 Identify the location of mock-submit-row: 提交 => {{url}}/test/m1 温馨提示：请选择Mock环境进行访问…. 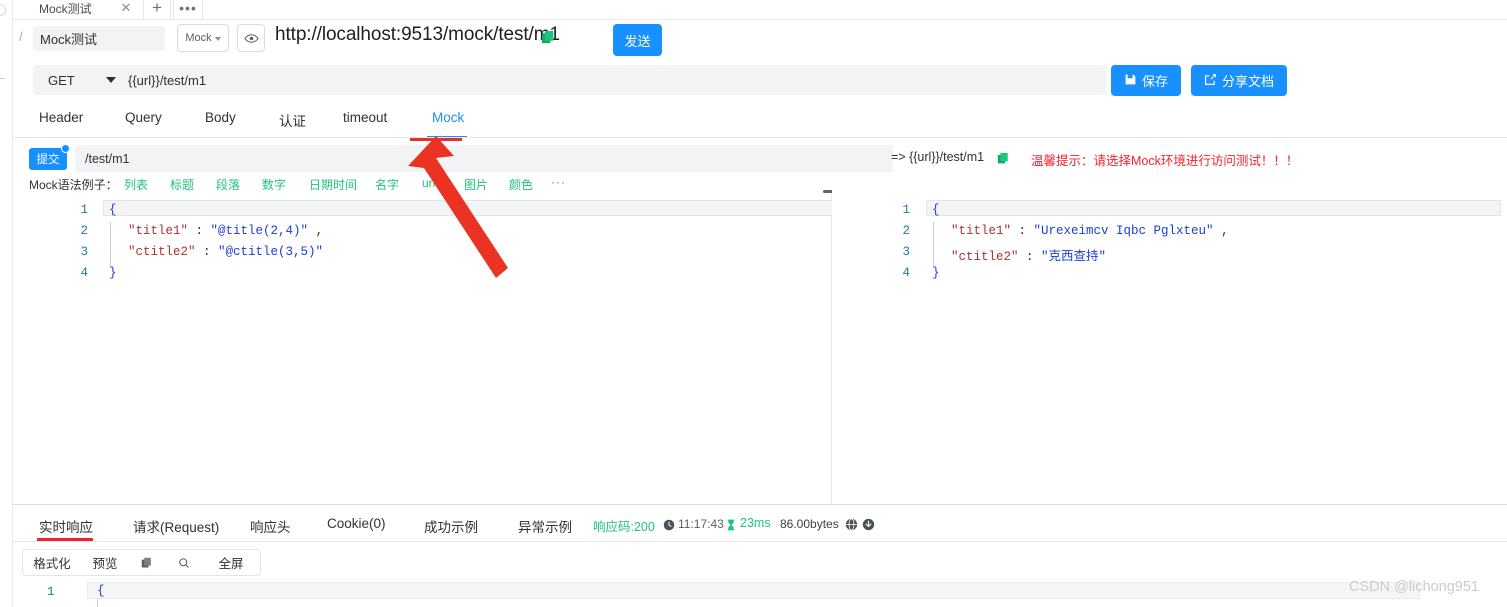
(760, 158).